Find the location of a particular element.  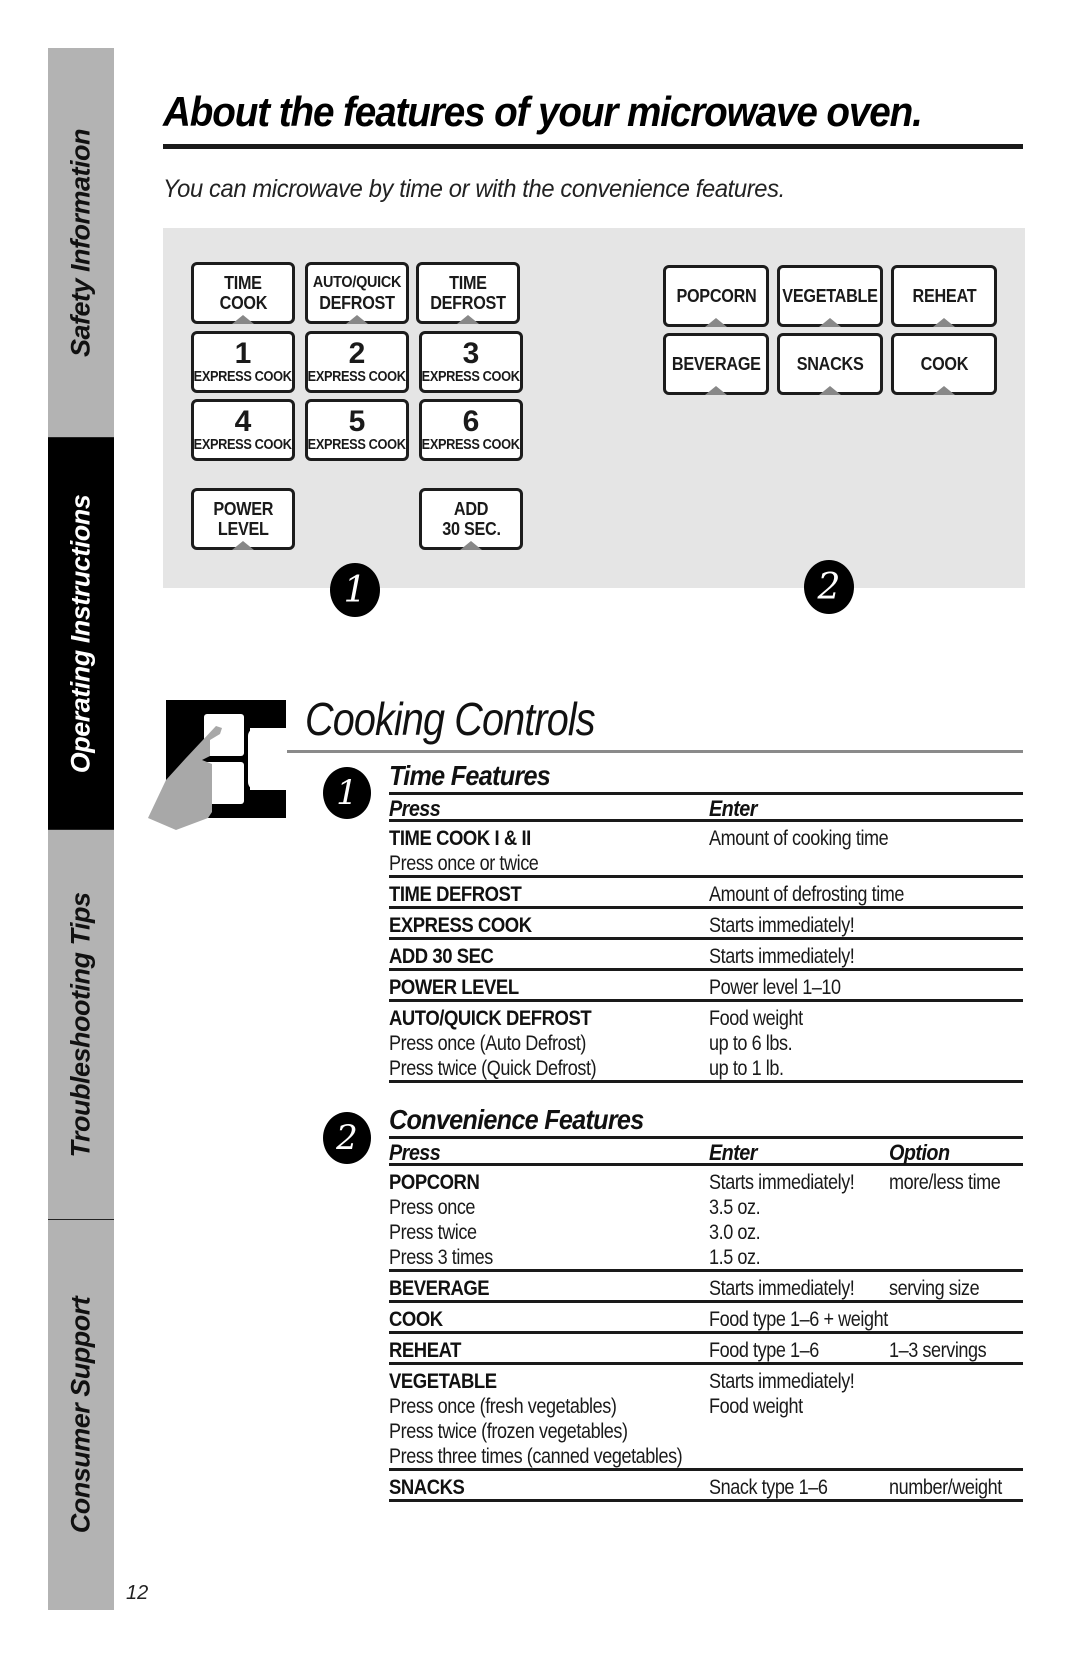

table-row: SNACKS Snack type 1–6 number/weight is located at coordinates (706, 1488).